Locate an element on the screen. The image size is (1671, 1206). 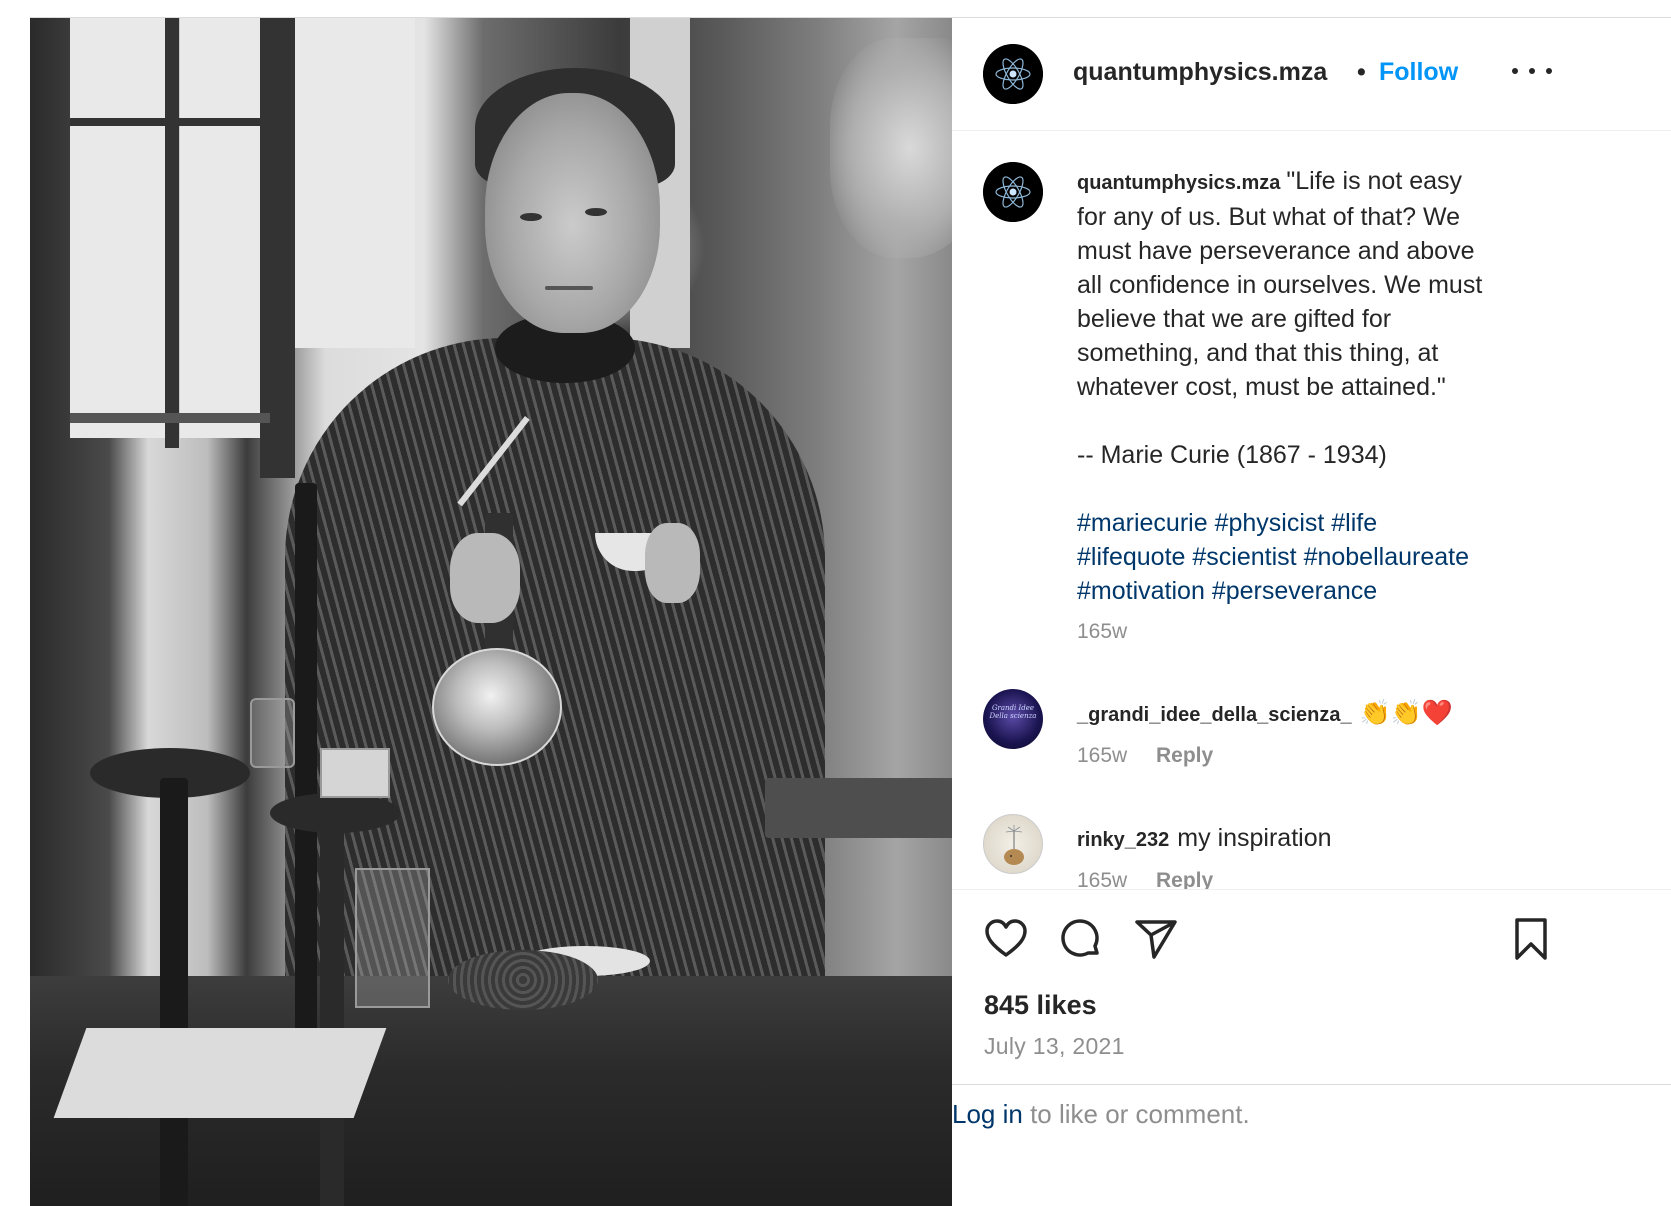
comment-username-link: rinky_232 is located at coordinates (1123, 840).